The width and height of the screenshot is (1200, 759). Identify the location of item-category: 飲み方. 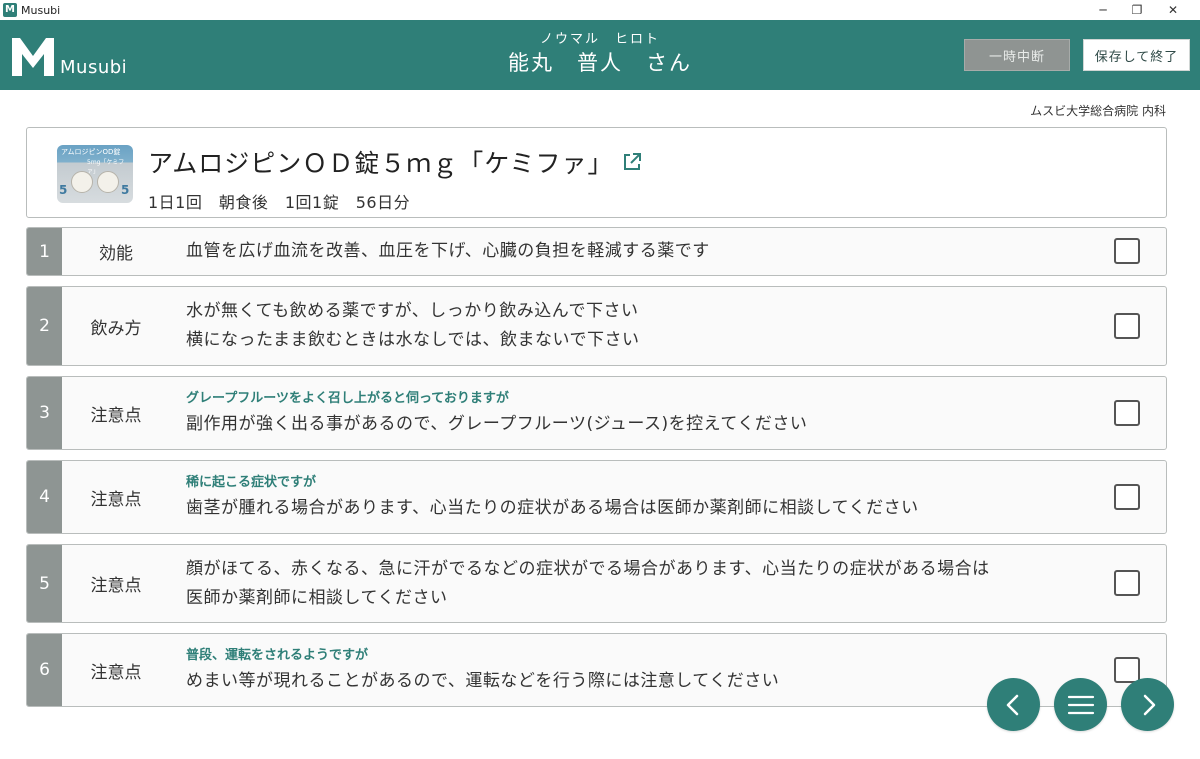
(116, 328).